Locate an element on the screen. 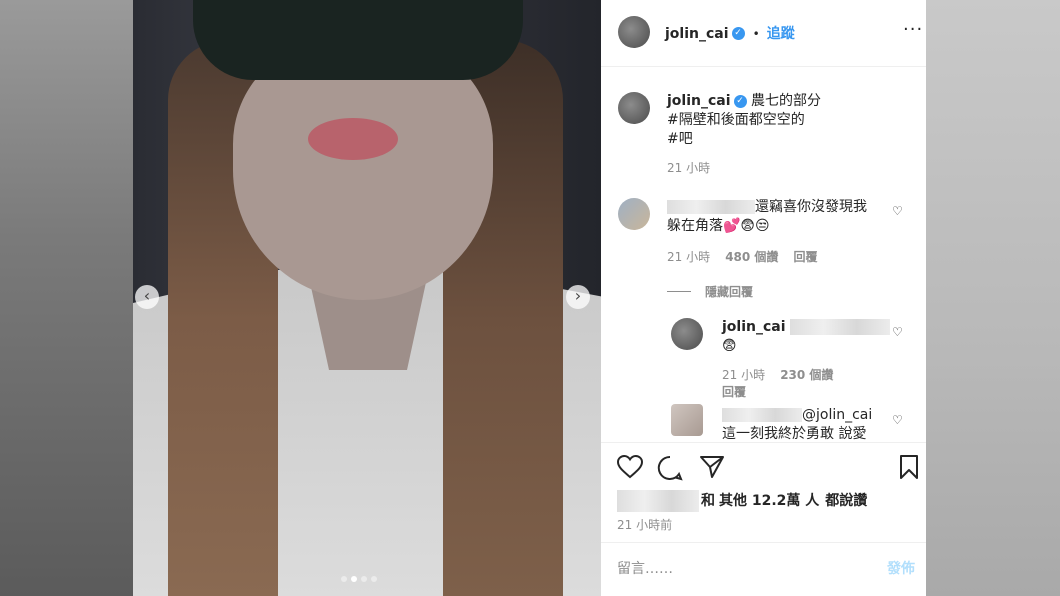 The height and width of the screenshot is (596, 1060). likes-line: 和 其他 12.2萬 人 都說讚 is located at coordinates (742, 501).